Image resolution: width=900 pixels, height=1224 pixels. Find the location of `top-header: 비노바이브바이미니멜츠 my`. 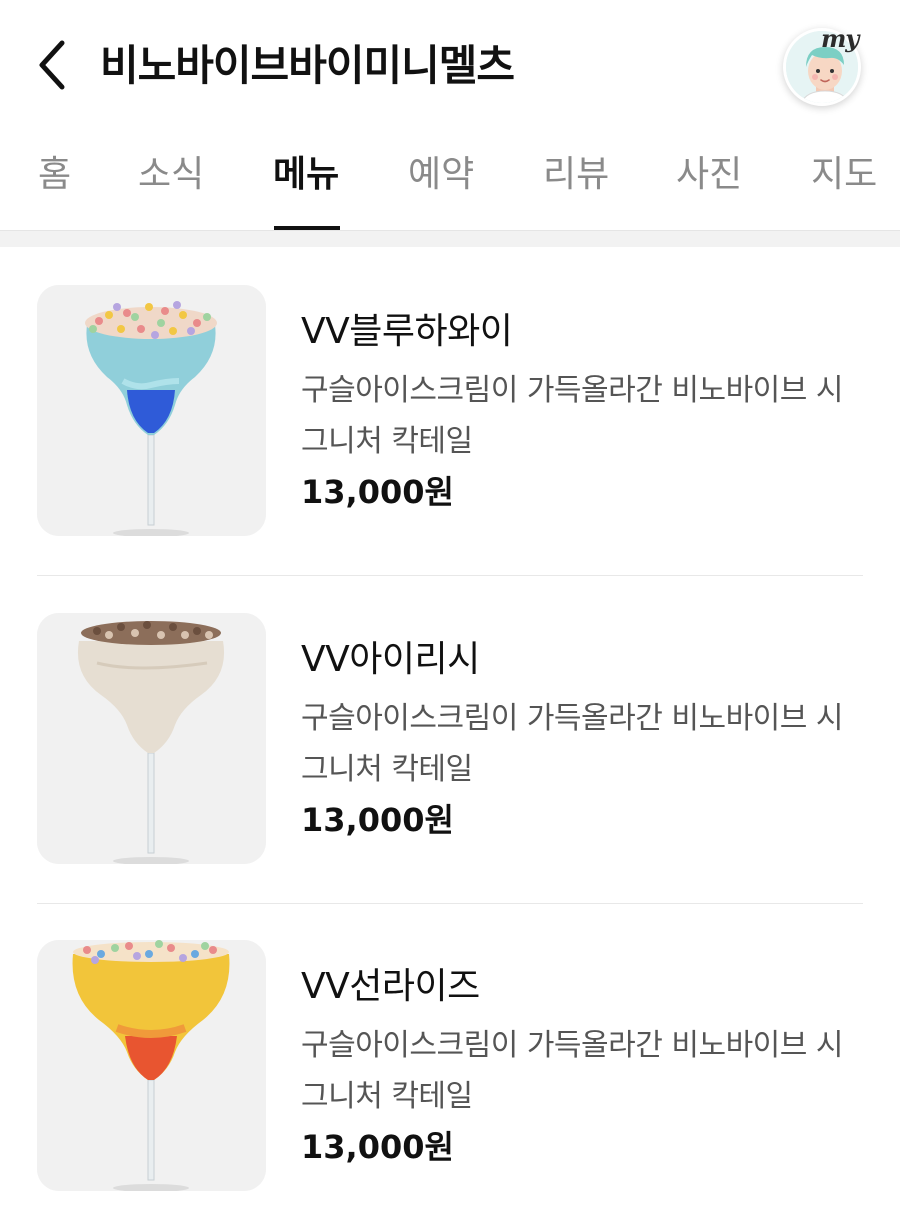

top-header: 비노바이브바이미니멜츠 my is located at coordinates (450, 62).